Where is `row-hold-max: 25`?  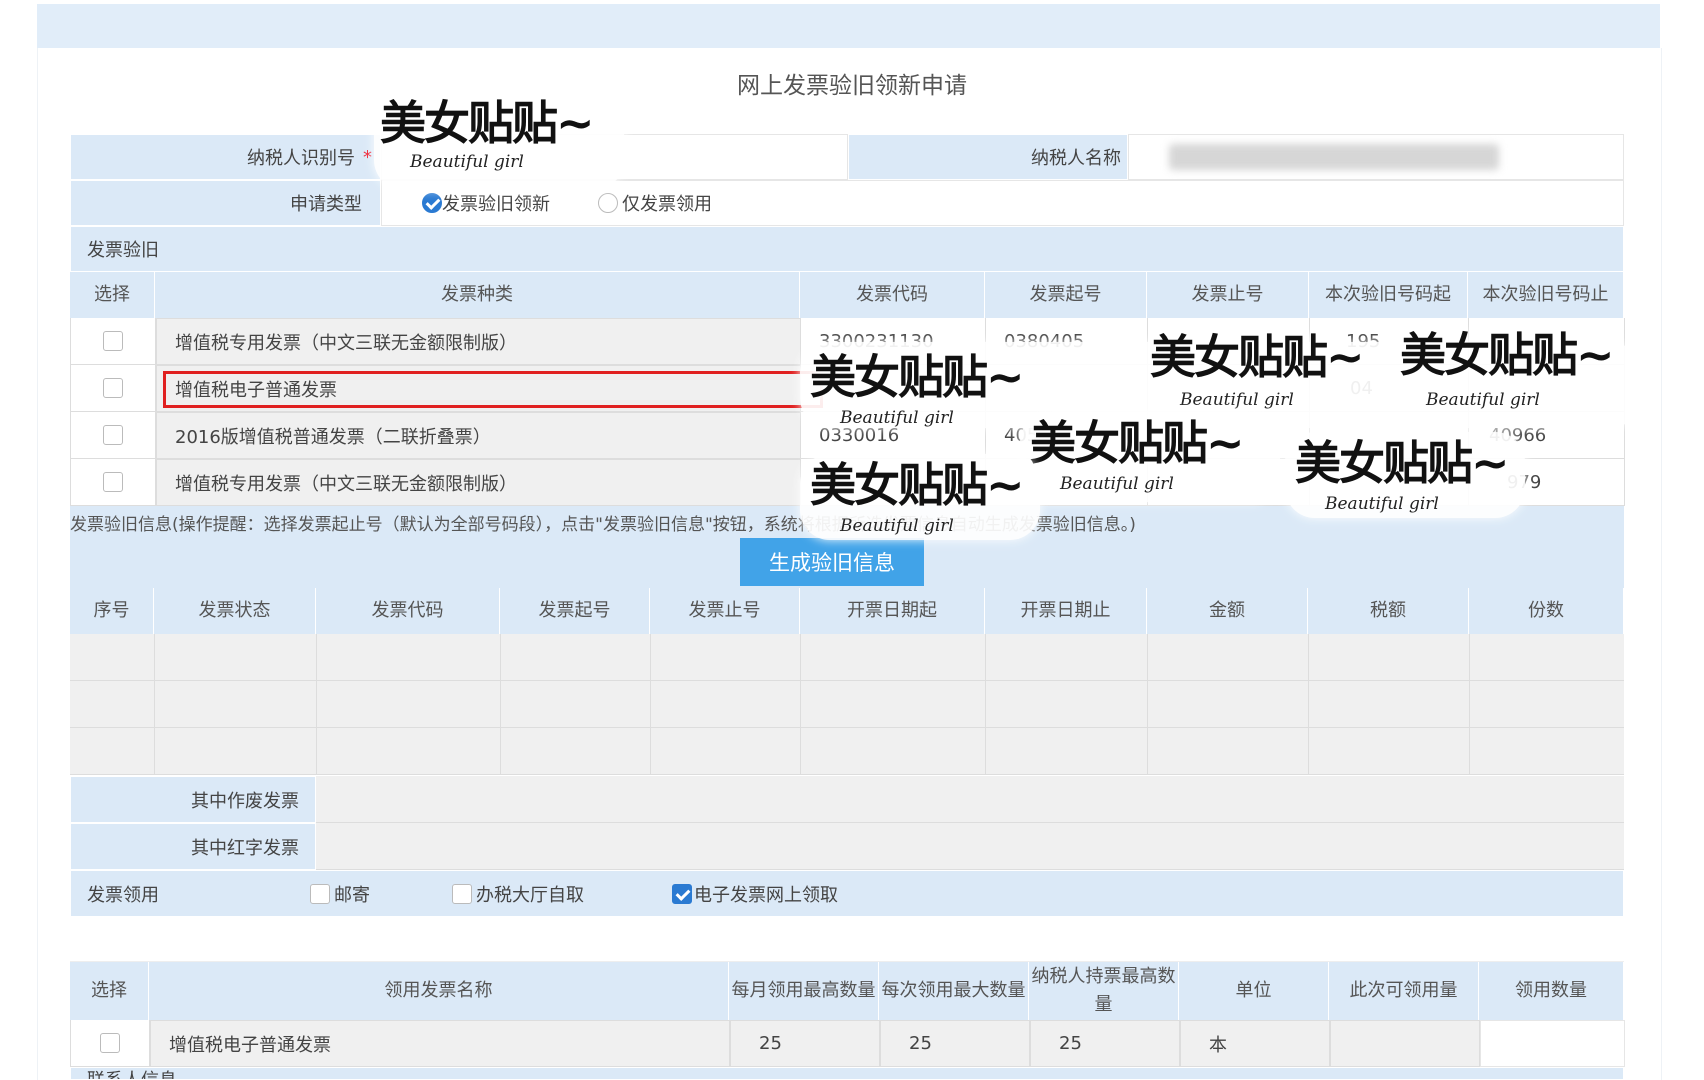 row-hold-max: 25 is located at coordinates (1105, 1043).